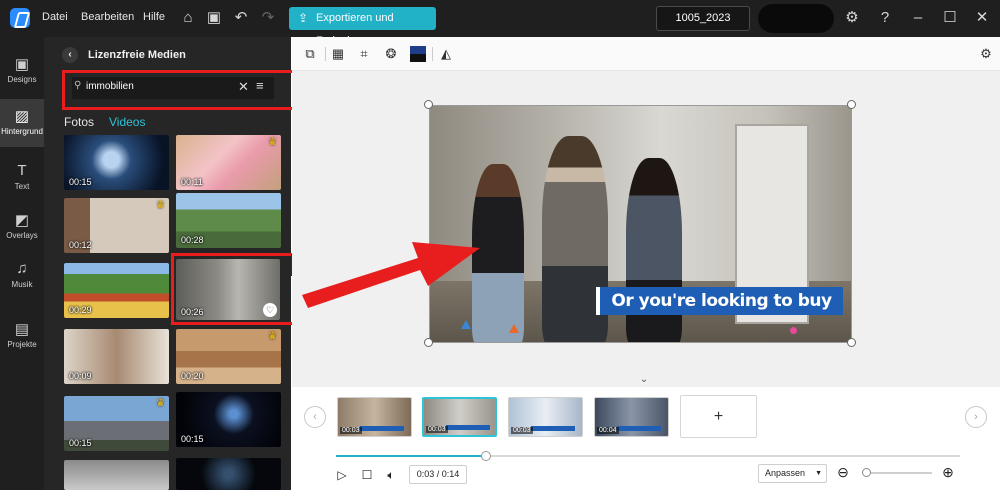 The image size is (1000, 490). What do you see at coordinates (418, 54) in the screenshot?
I see `color-swatch-icon` at bounding box center [418, 54].